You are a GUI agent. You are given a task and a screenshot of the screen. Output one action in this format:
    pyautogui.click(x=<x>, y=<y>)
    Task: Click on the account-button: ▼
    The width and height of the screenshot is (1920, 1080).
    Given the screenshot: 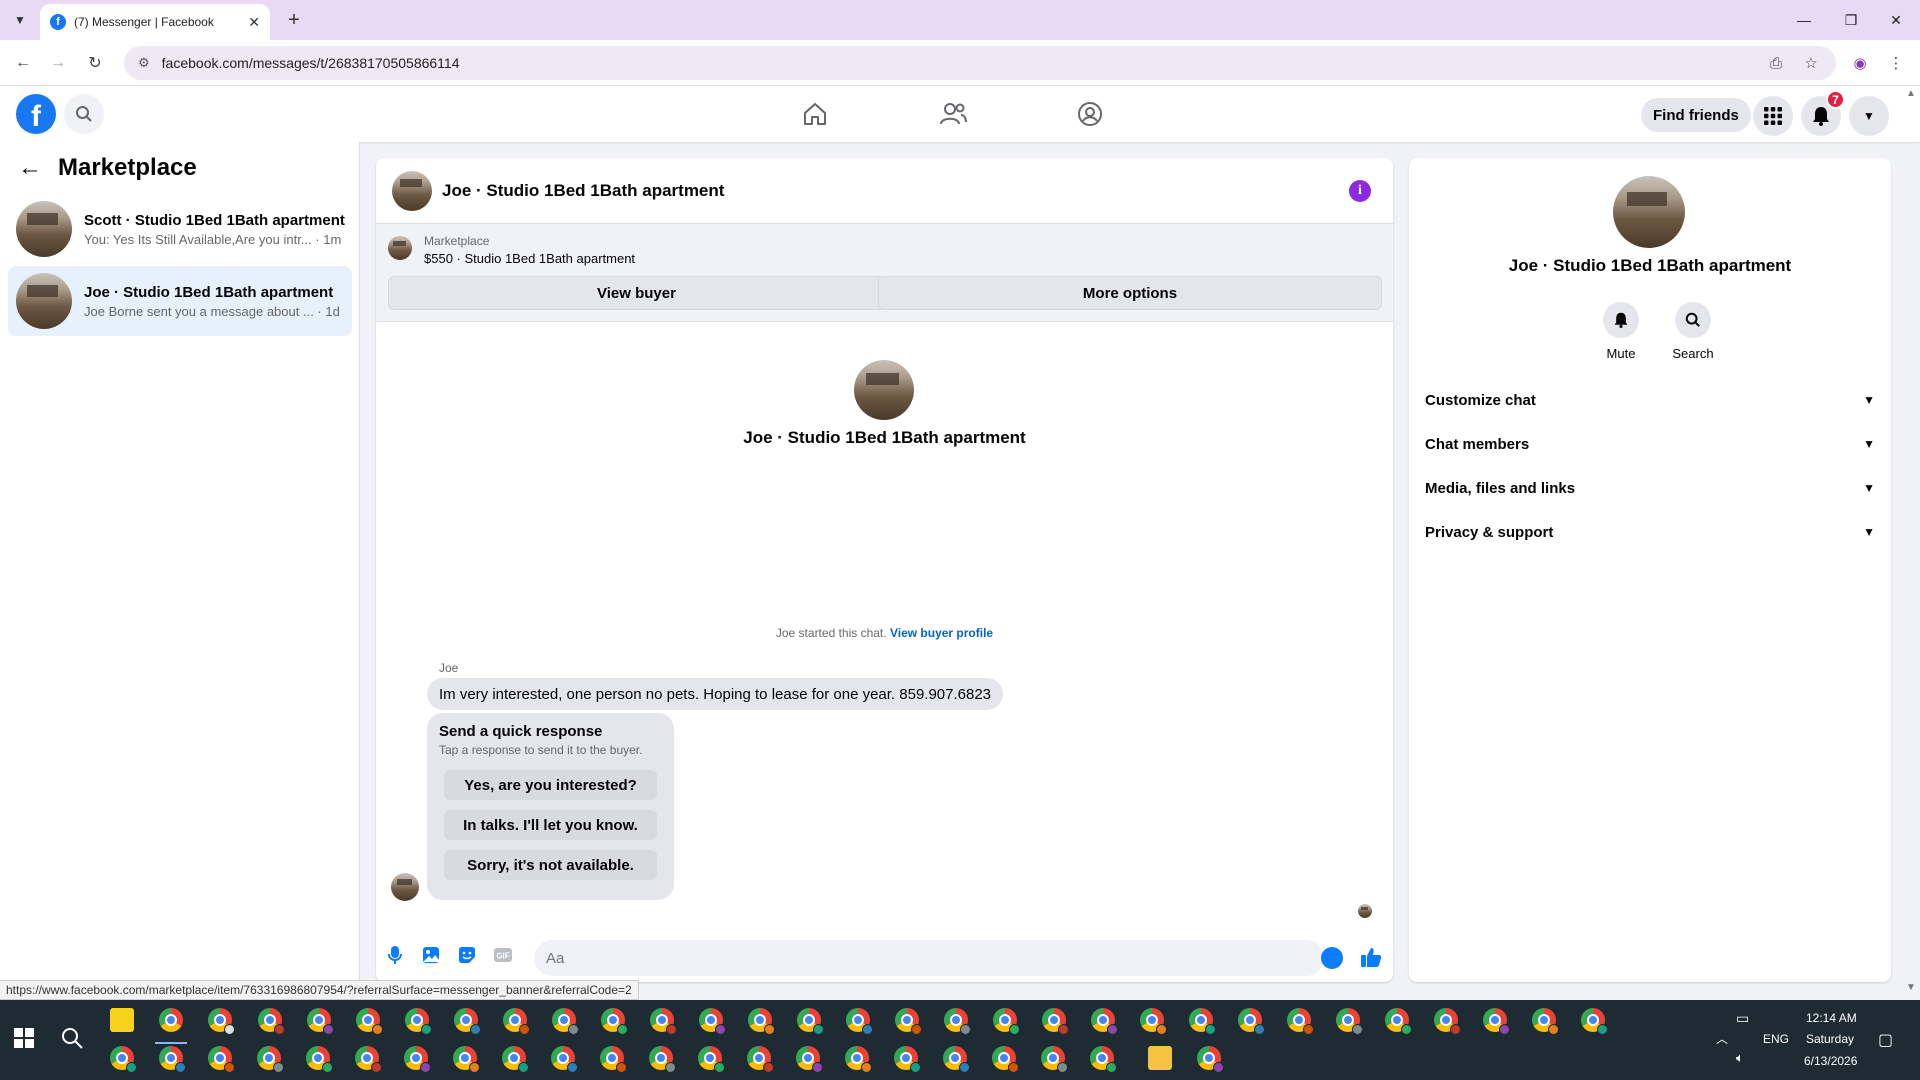 What is the action you would take?
    pyautogui.click(x=1869, y=116)
    